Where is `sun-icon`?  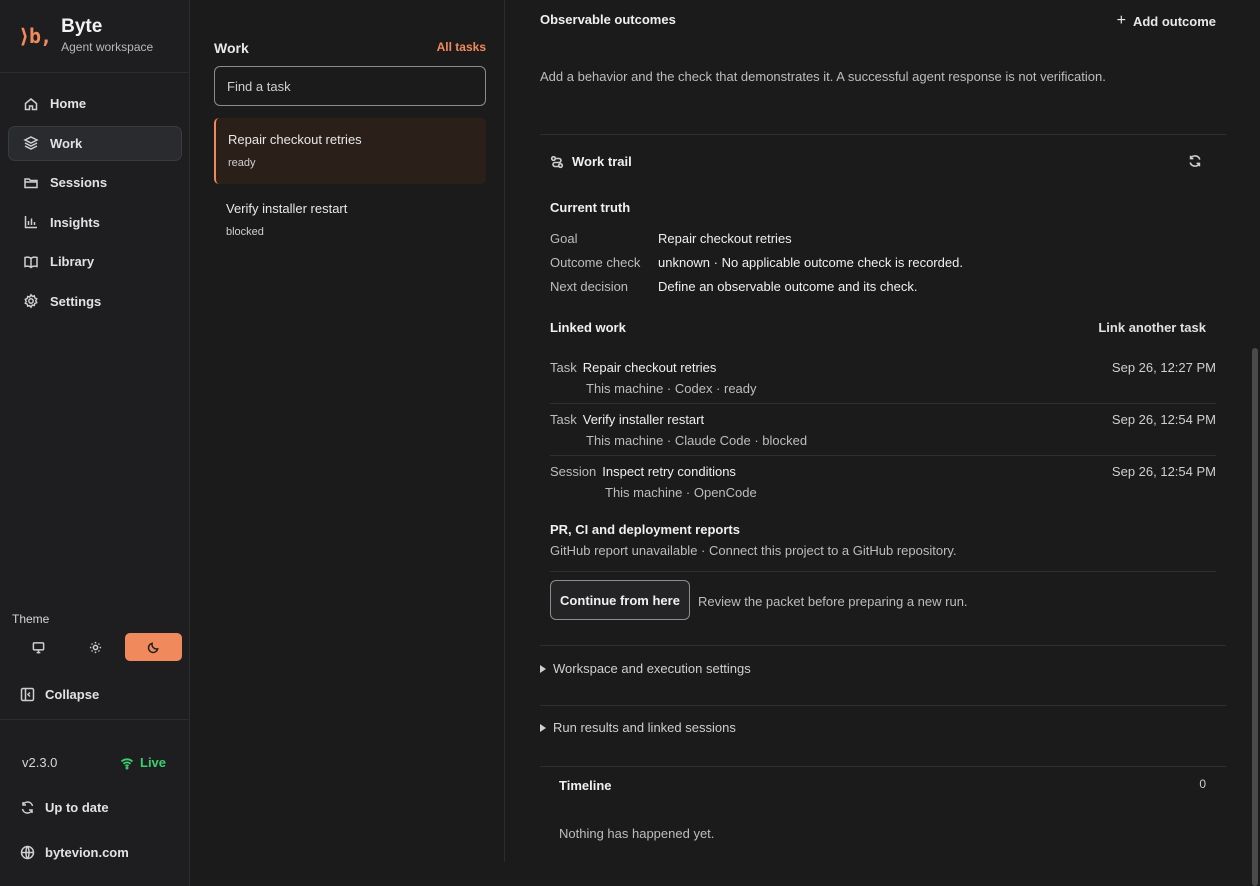 sun-icon is located at coordinates (96, 647).